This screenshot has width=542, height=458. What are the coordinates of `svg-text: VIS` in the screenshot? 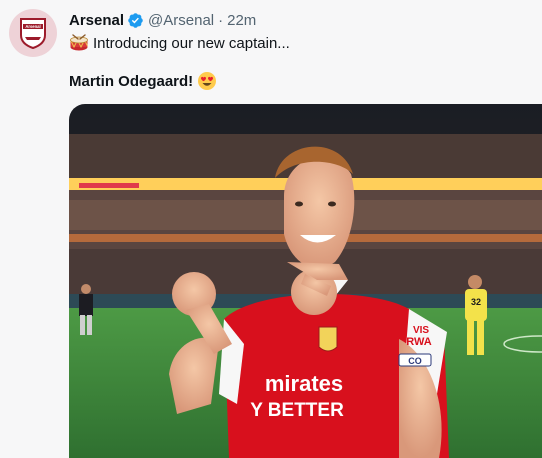 It's located at (421, 330).